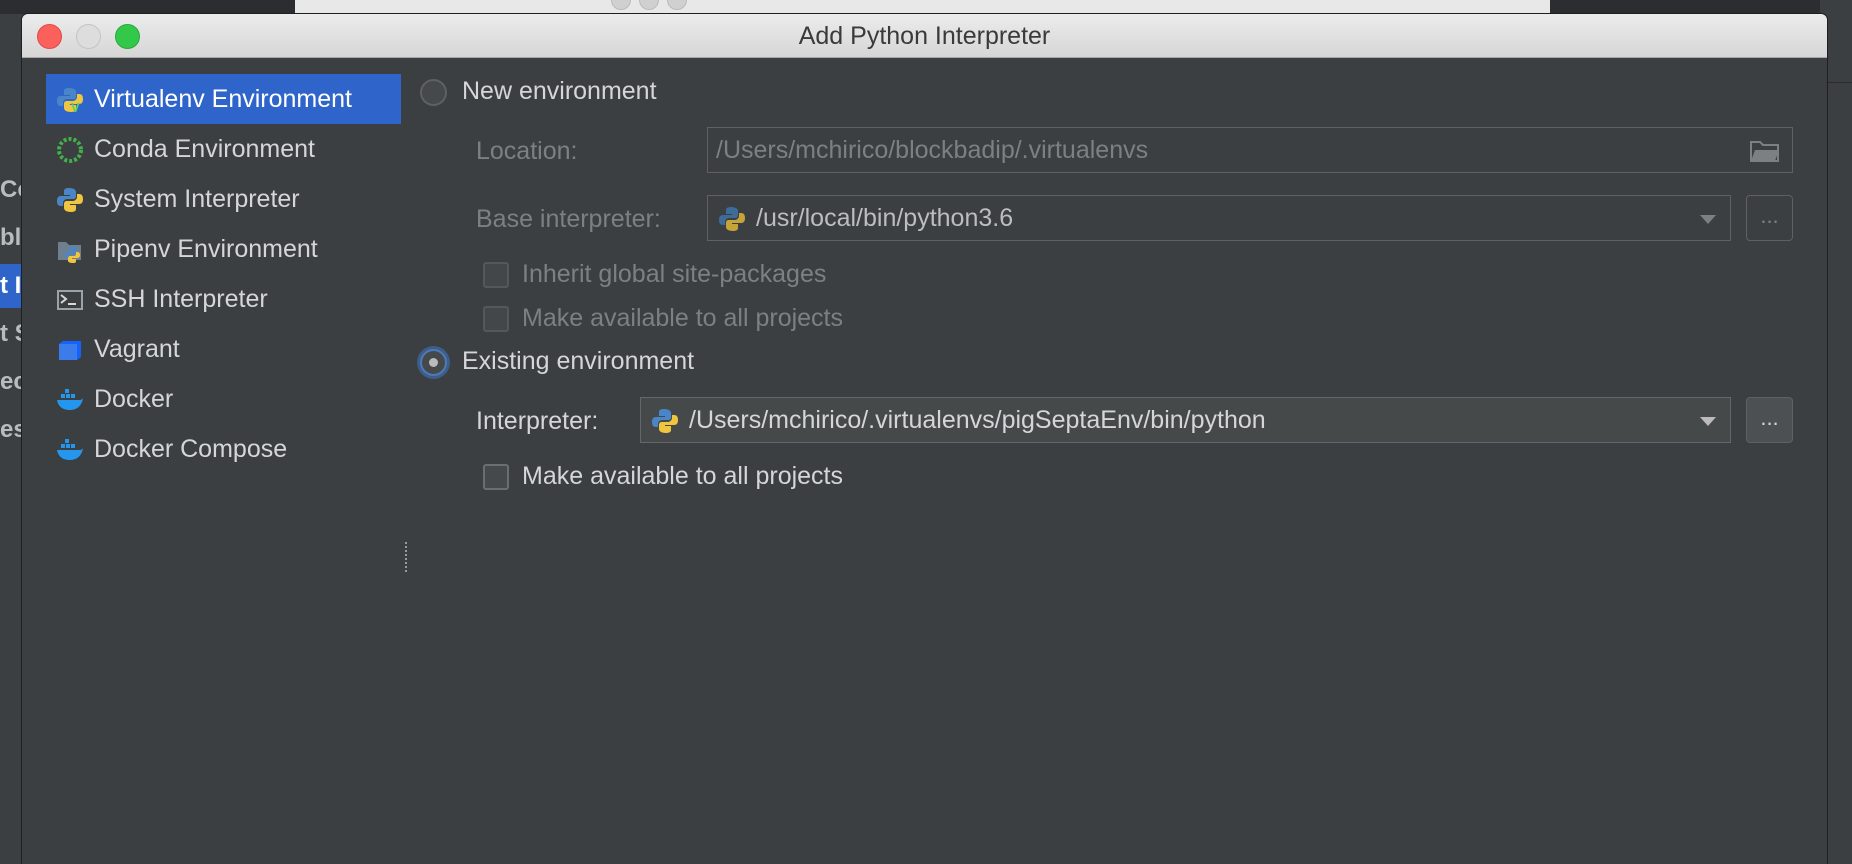 The width and height of the screenshot is (1852, 864). I want to click on sidebar-item-pipenv: Pipenv Environment, so click(223, 249).